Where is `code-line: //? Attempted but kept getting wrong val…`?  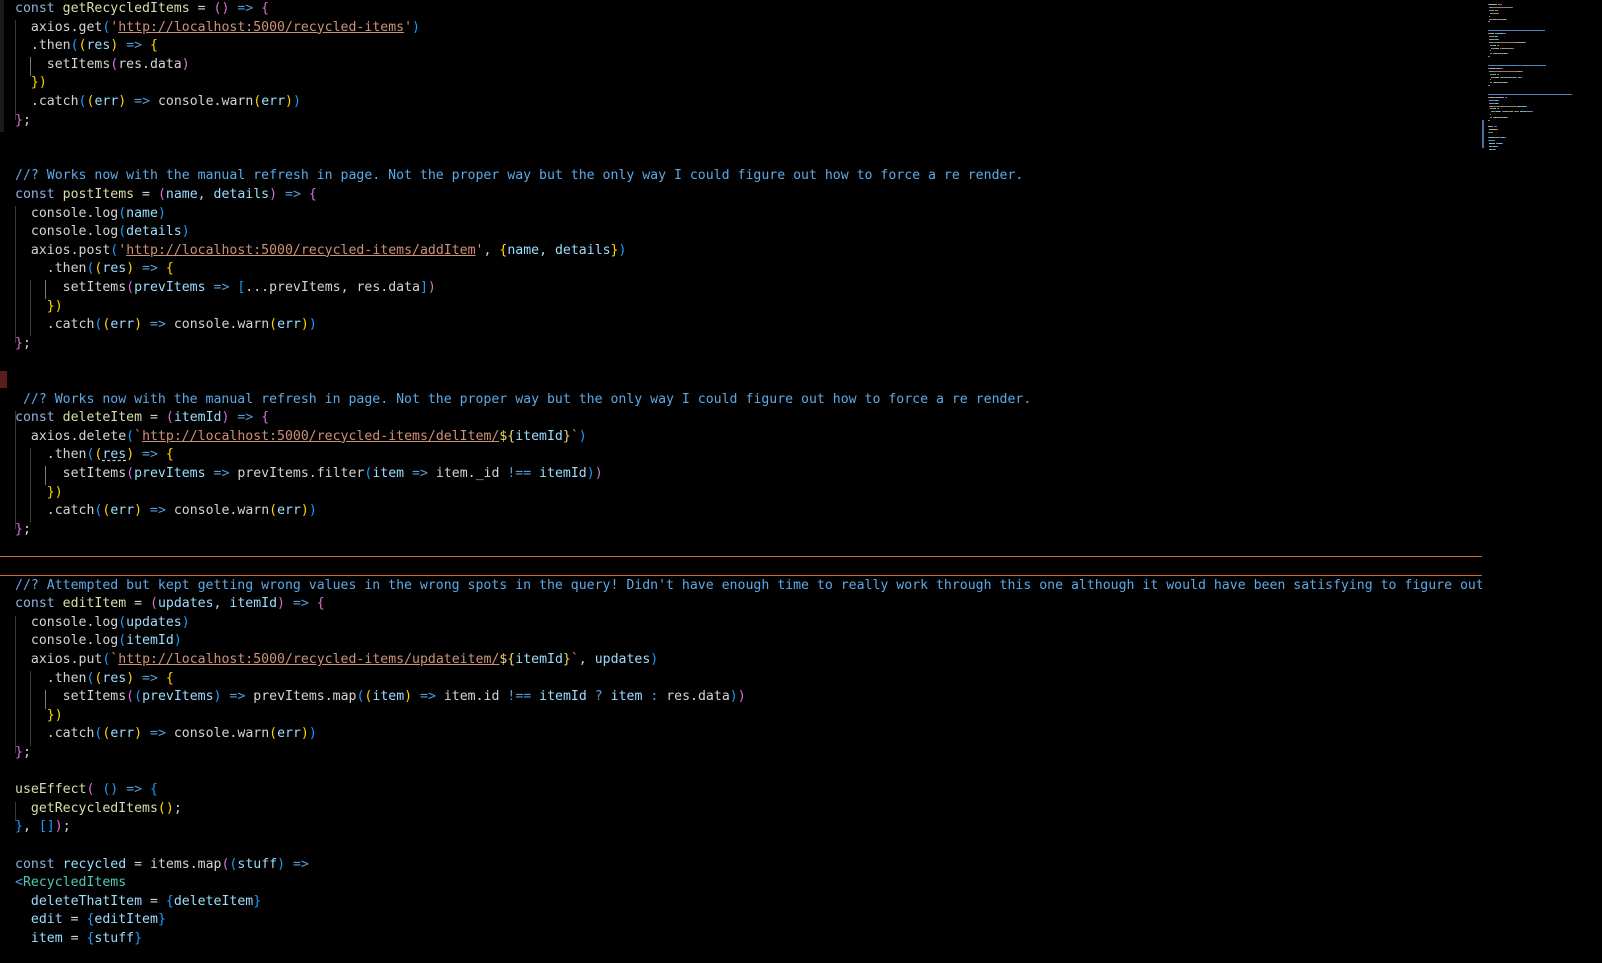
code-line: //? Attempted but kept getting wrong val… is located at coordinates (748, 585).